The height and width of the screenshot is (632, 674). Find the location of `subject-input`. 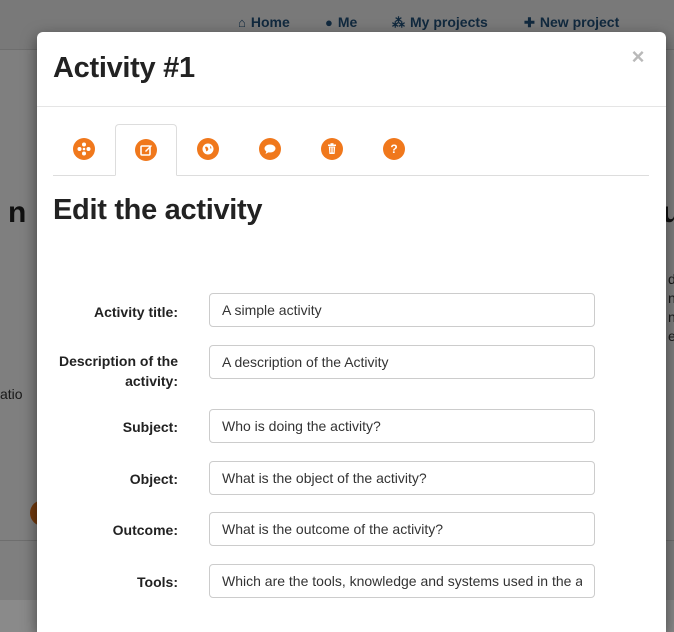

subject-input is located at coordinates (402, 426).